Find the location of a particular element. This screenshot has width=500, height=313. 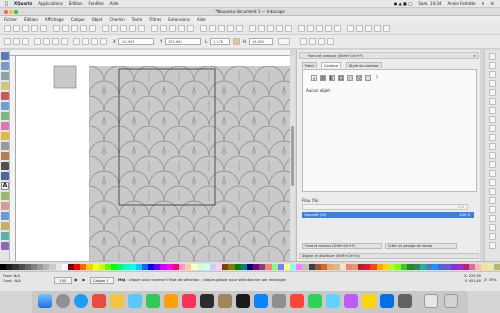

zoom-icon is located at coordinates (16, 12).